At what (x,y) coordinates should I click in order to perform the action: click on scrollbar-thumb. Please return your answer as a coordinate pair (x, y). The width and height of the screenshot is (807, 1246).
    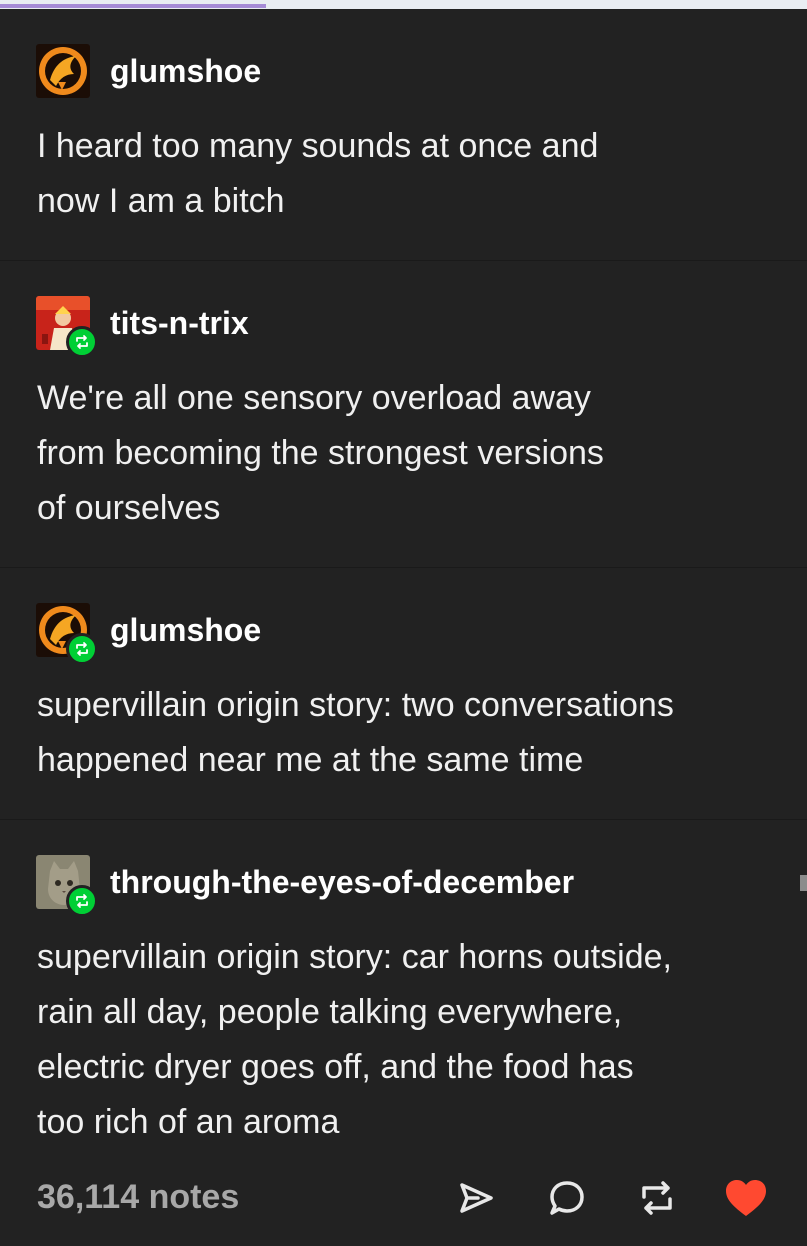
    Looking at the image, I should click on (803, 883).